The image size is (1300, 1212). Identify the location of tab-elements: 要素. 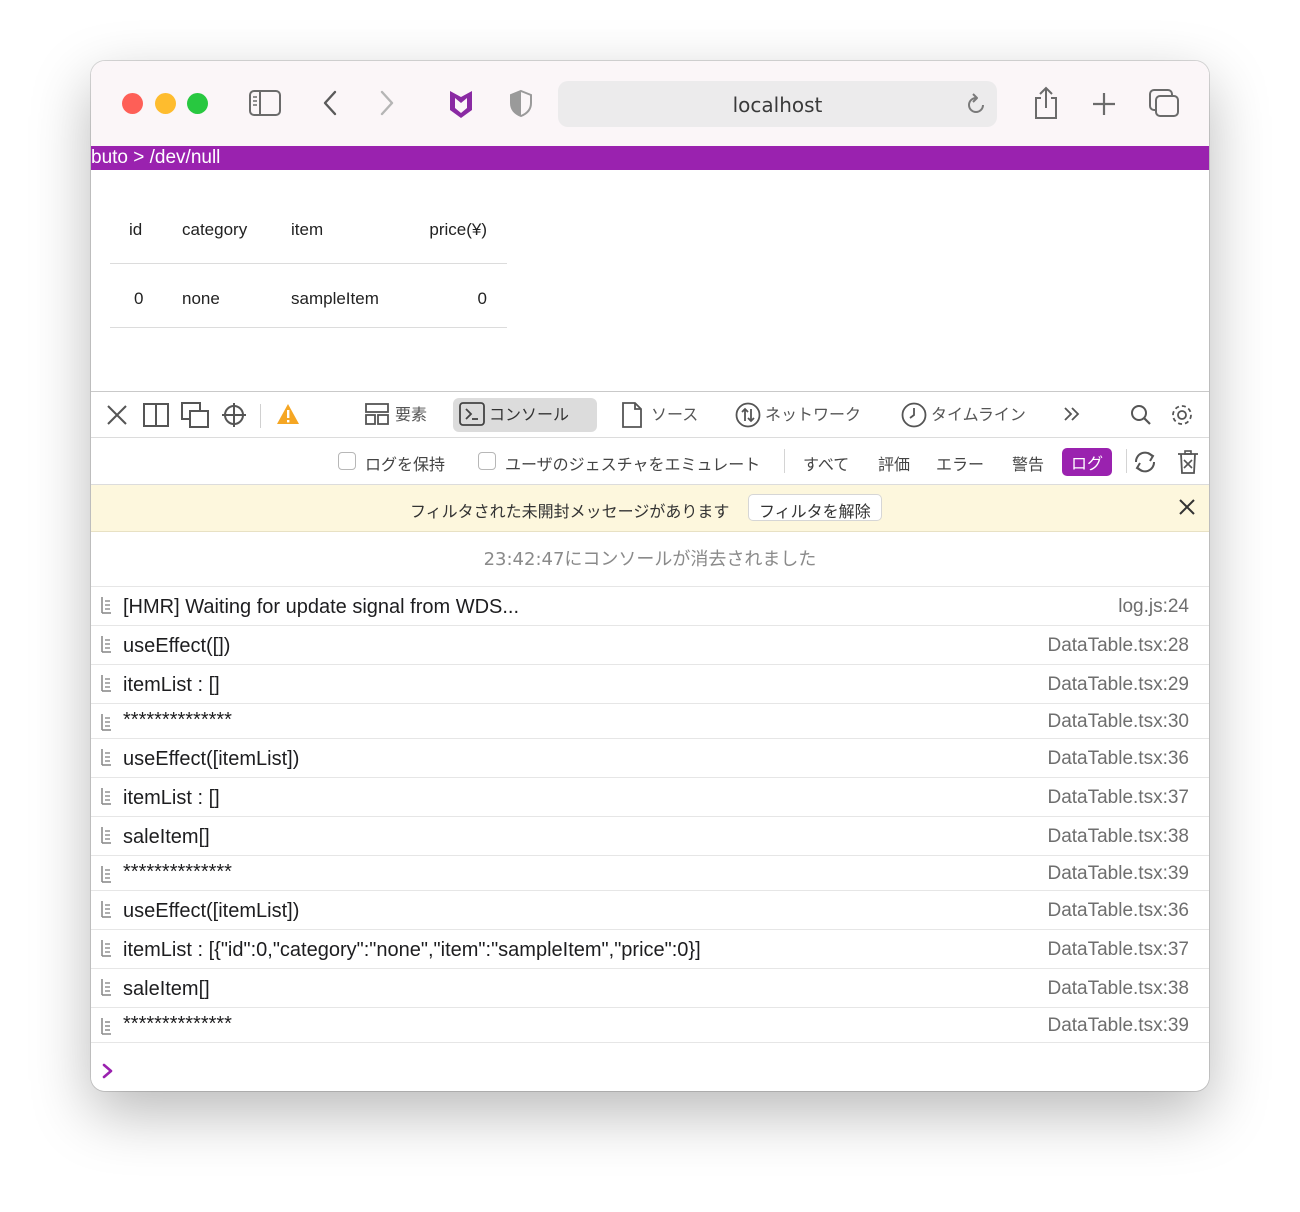
(393, 415).